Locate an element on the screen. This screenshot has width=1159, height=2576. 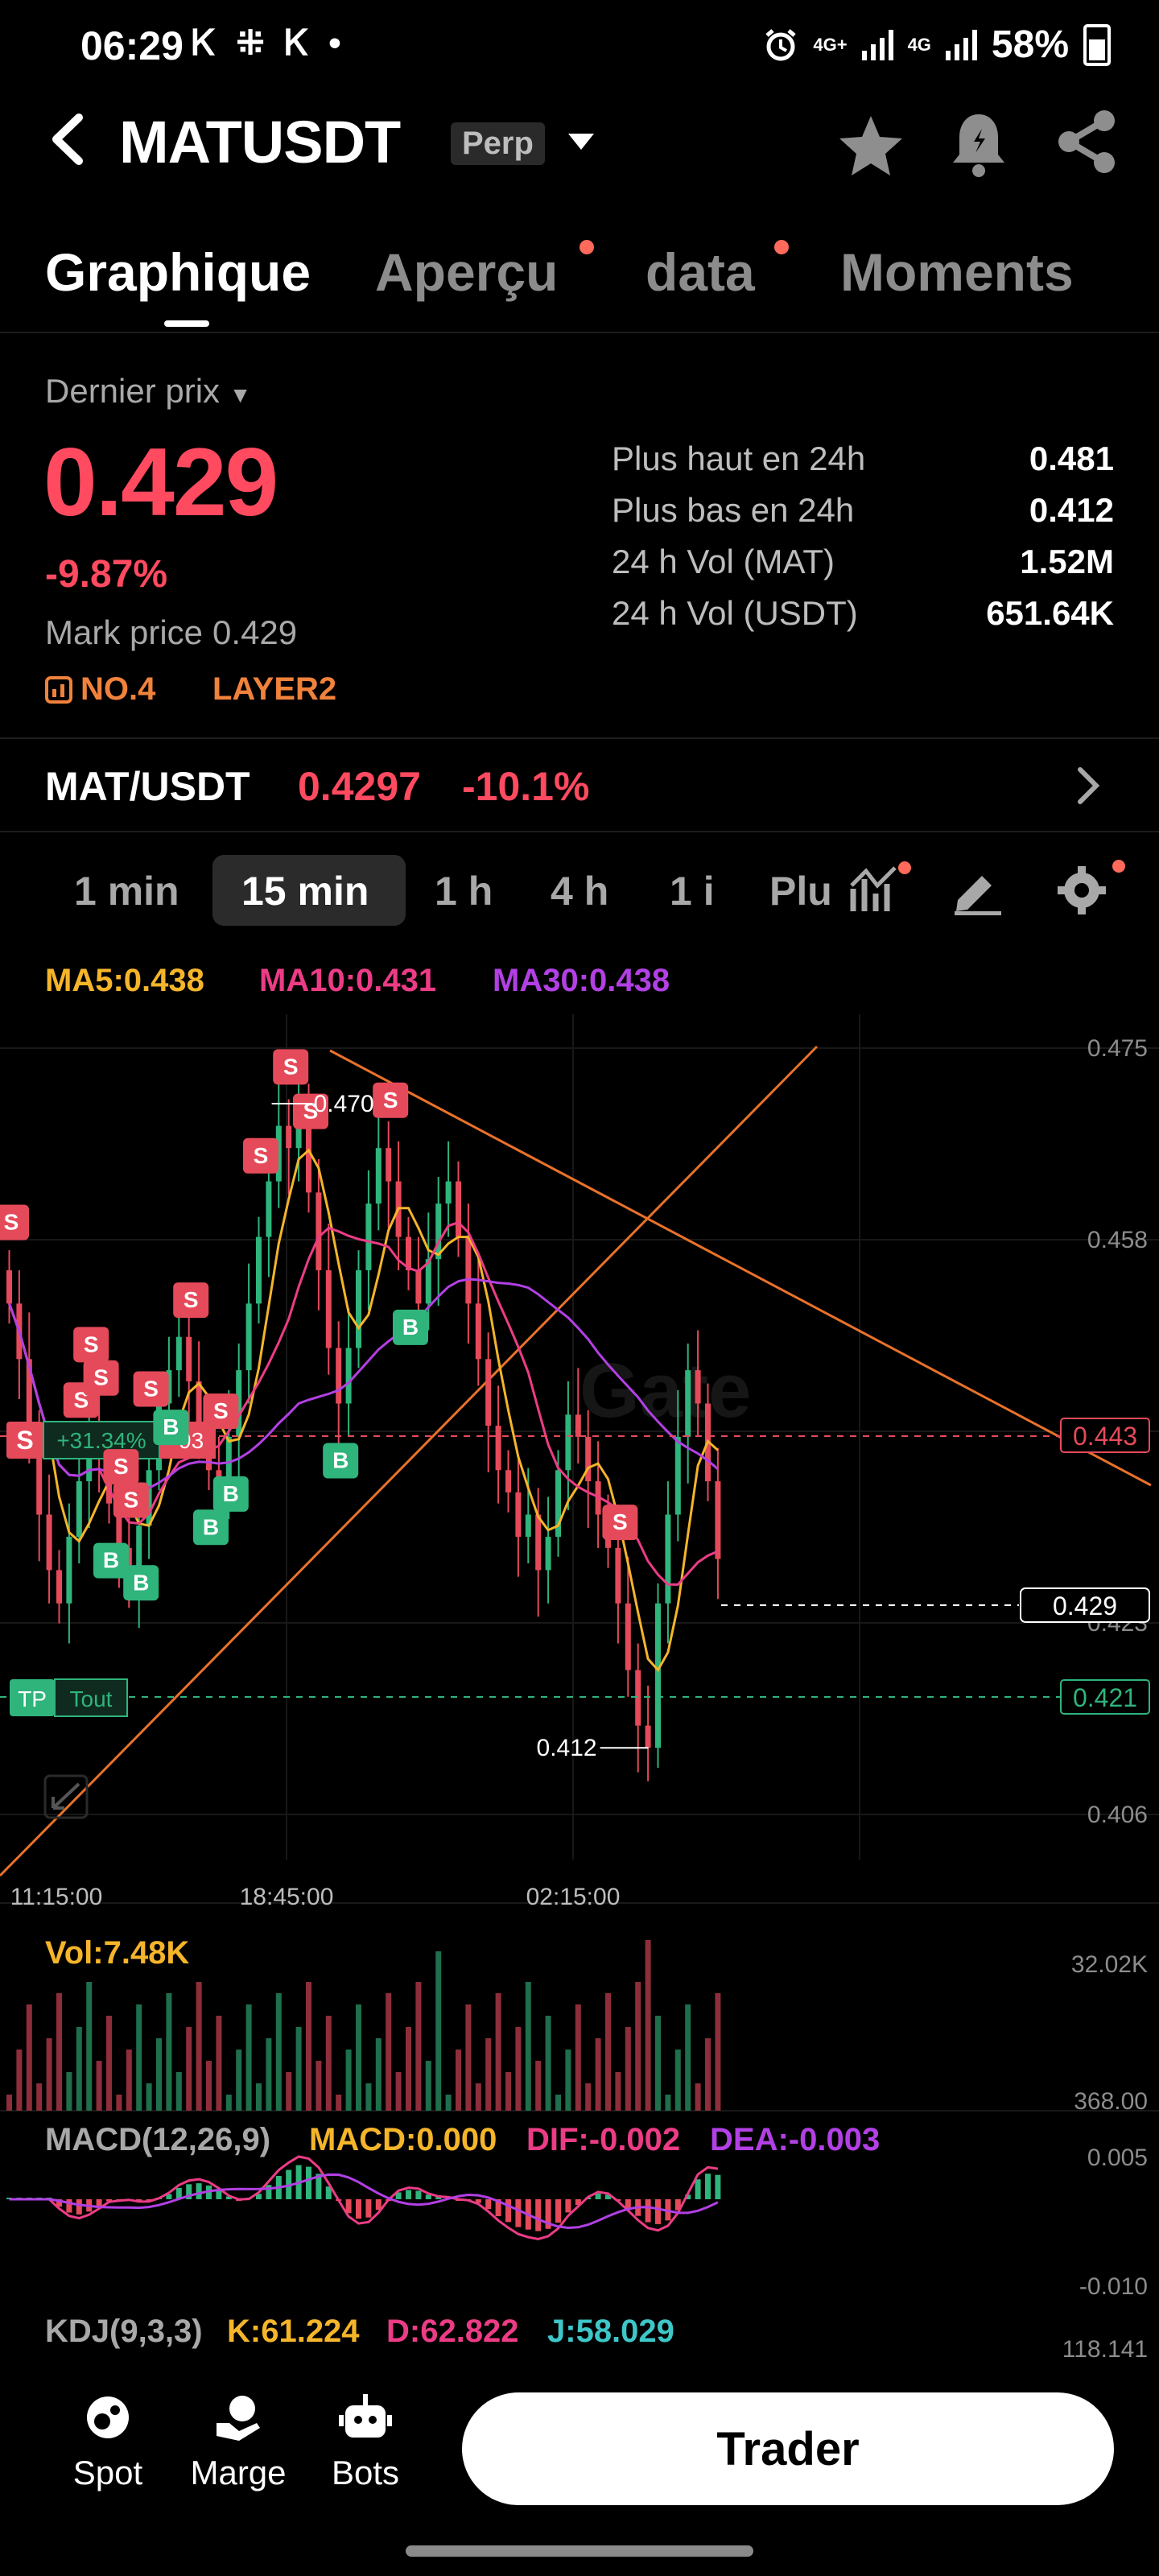
nav-spot: Spot is located at coordinates (108, 2441).